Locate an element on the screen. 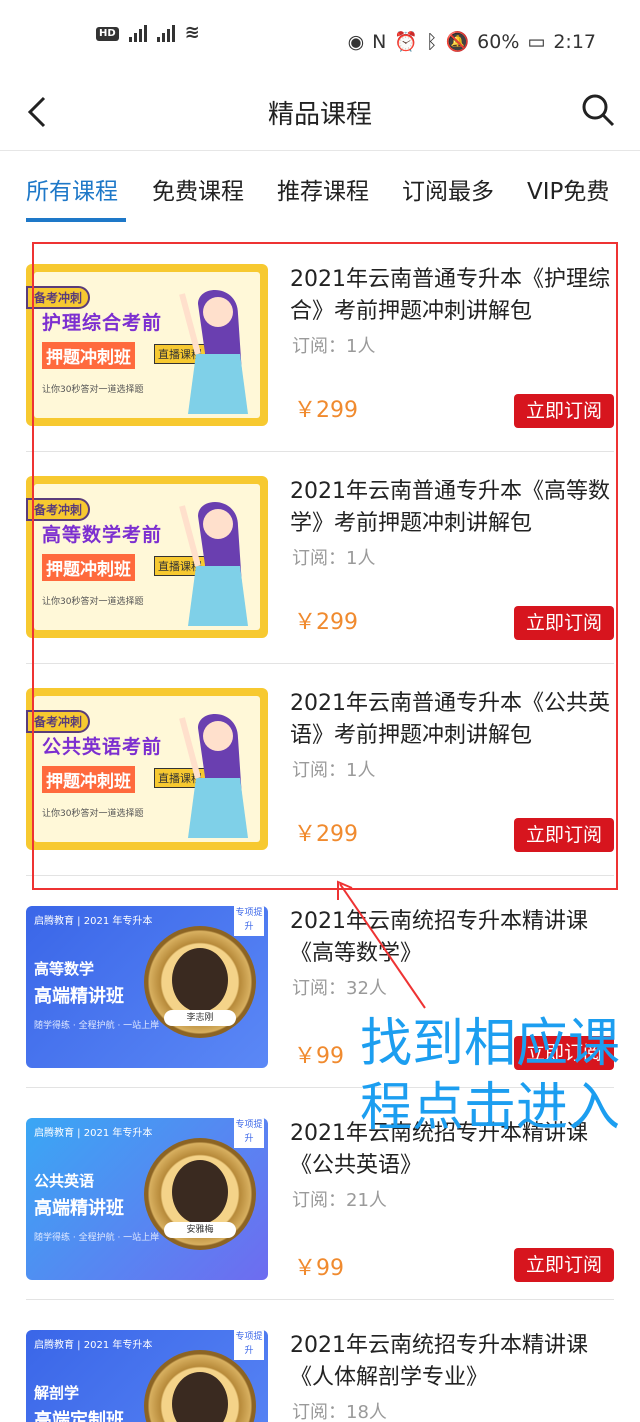 The image size is (640, 1422). signal-icon is located at coordinates (137, 33).